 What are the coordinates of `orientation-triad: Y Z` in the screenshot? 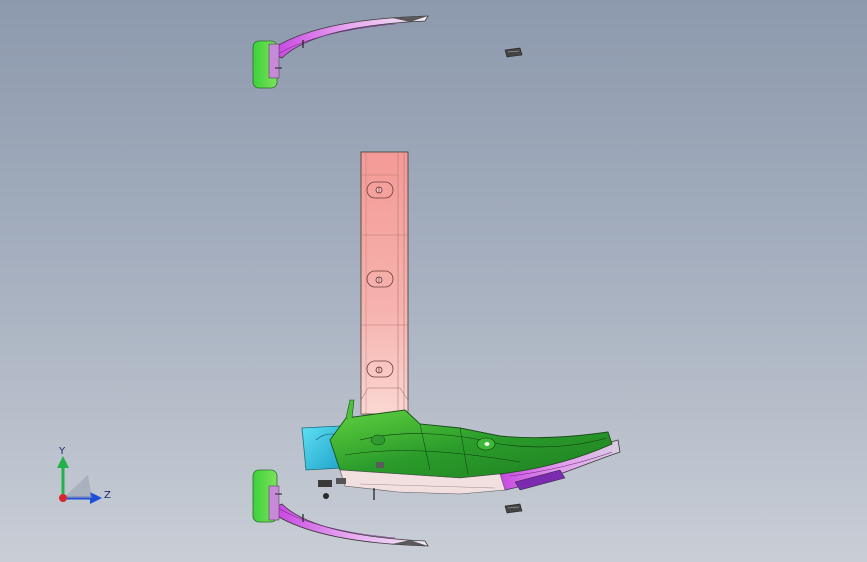 It's located at (84, 475).